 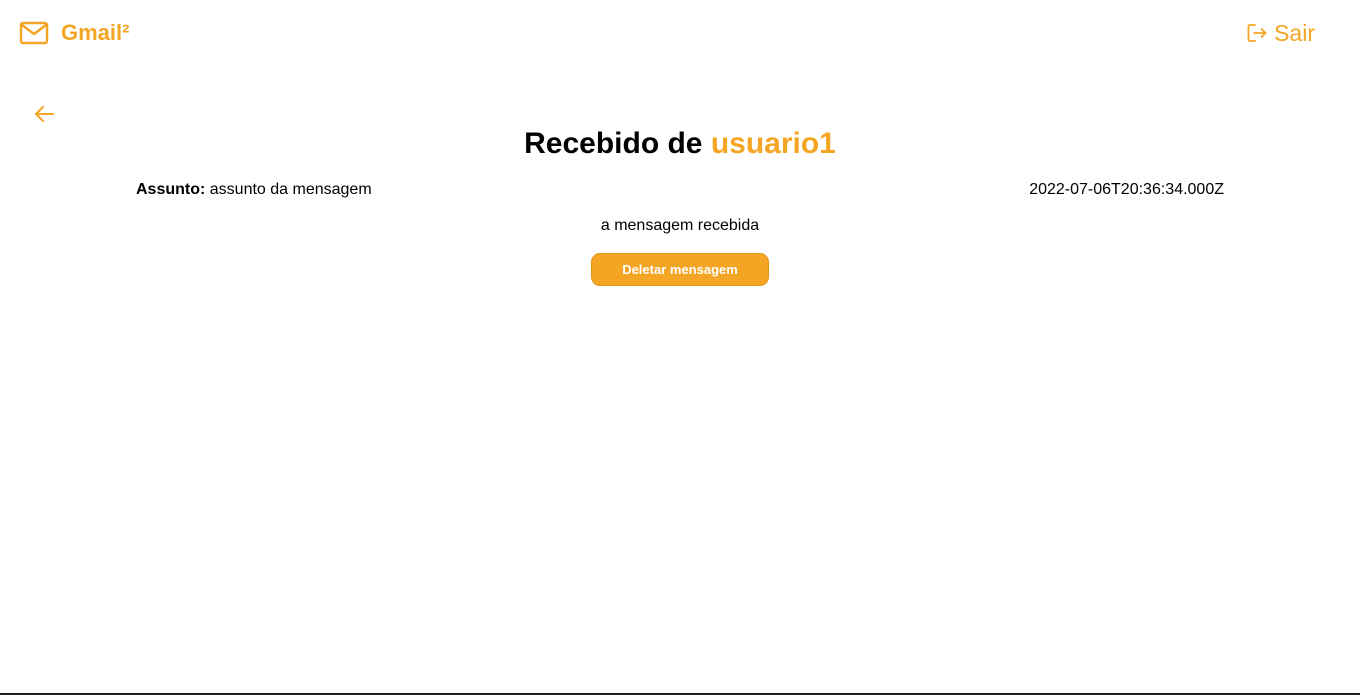 I want to click on logout-label: Sair, so click(x=1294, y=33).